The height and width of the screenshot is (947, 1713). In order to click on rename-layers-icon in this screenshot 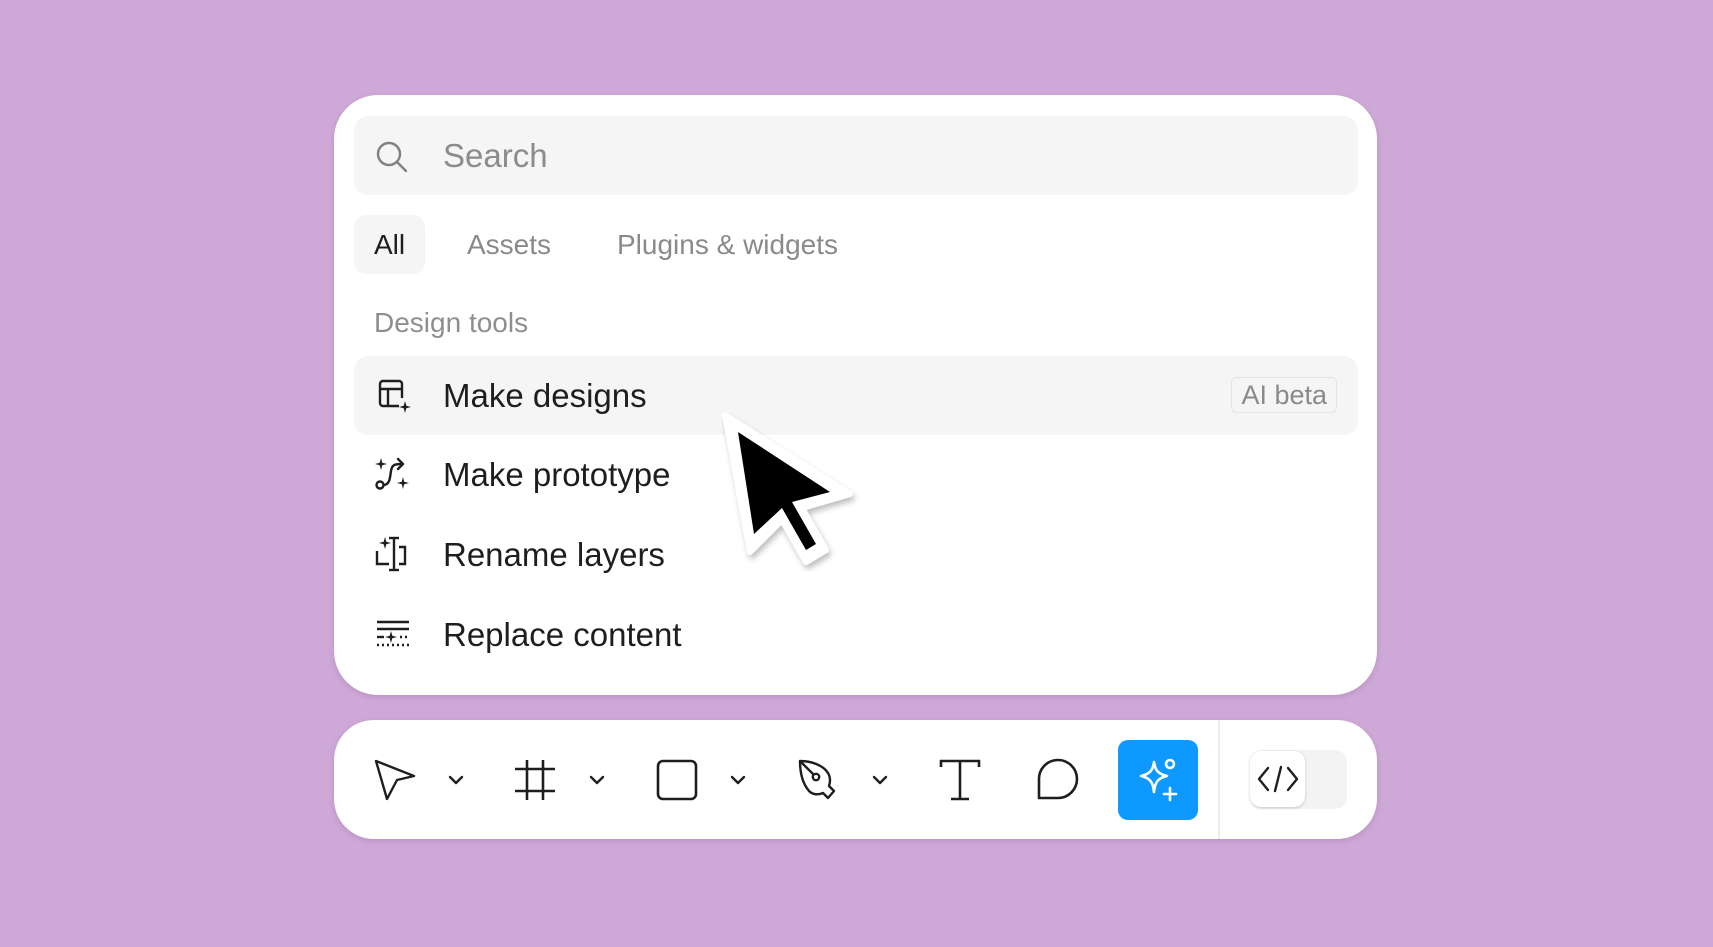, I will do `click(391, 554)`.